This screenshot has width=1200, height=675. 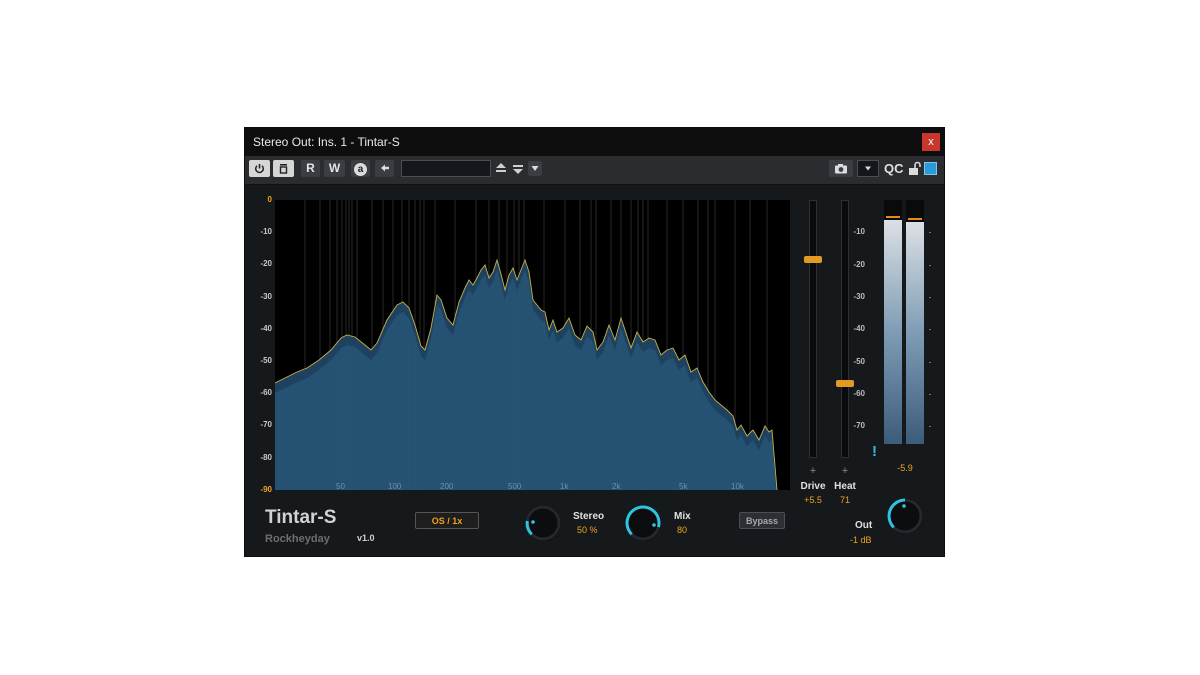 I want to click on heat-value: 71, so click(x=844, y=500).